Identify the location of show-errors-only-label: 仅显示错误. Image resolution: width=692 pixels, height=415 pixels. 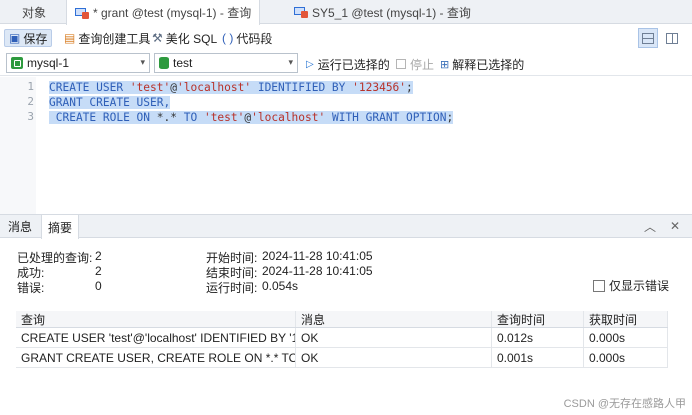
(639, 286).